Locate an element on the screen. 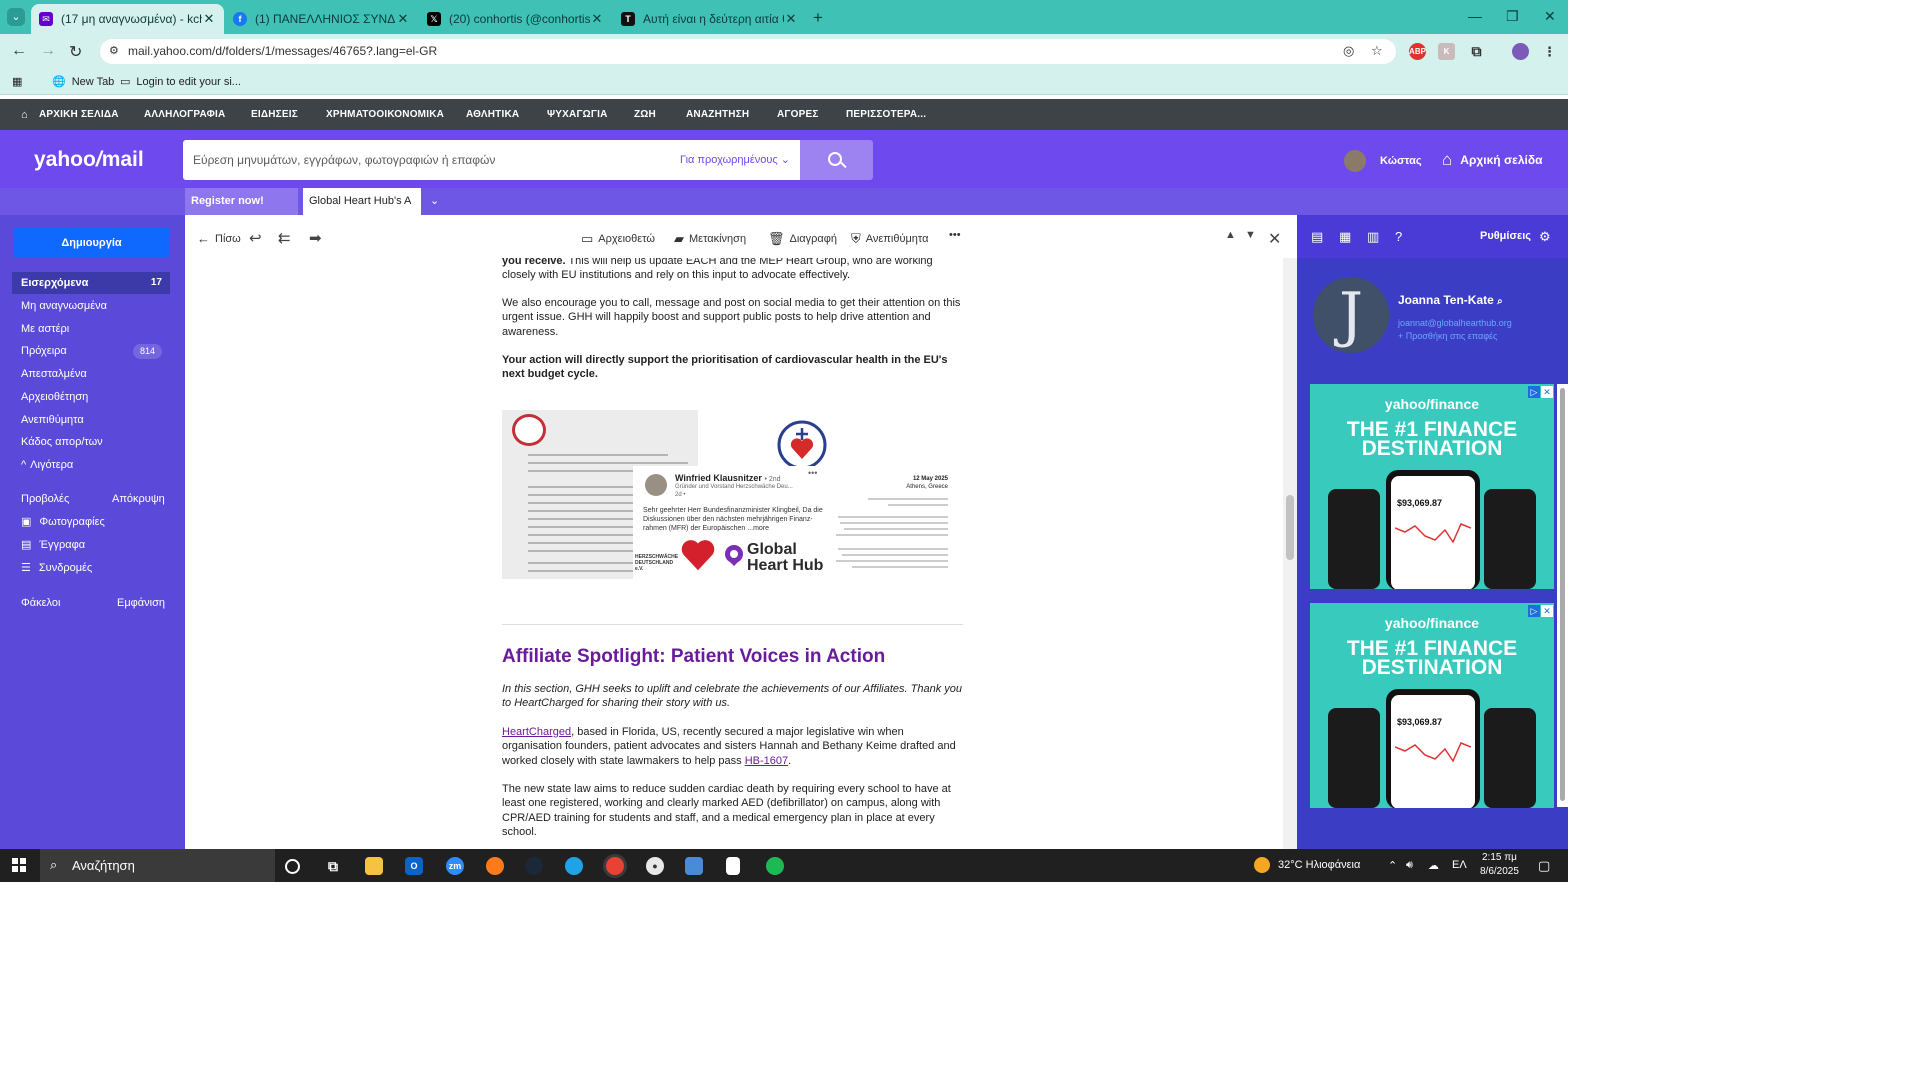  sidebar-item-photos: ▣ Φωτογραφίες is located at coordinates (63, 522).